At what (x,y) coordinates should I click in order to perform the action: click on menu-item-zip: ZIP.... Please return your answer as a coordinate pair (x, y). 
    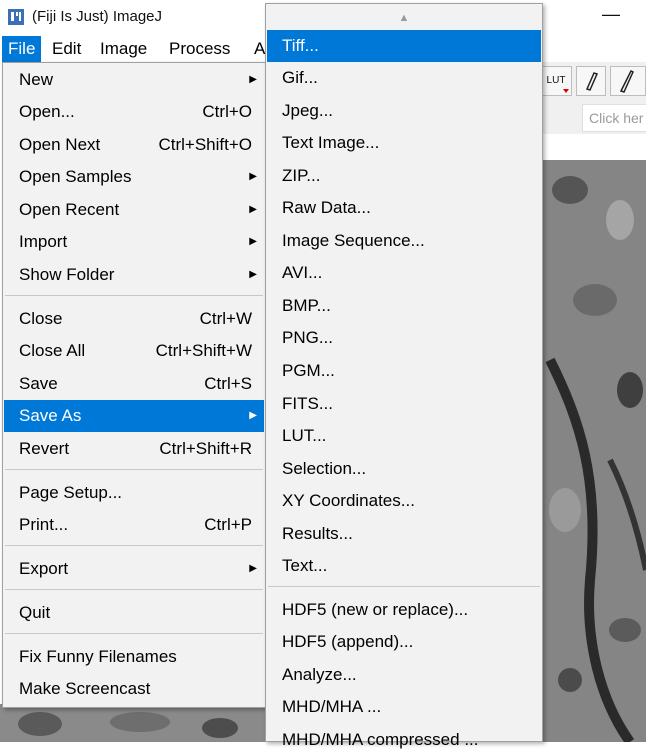
    Looking at the image, I should click on (404, 176).